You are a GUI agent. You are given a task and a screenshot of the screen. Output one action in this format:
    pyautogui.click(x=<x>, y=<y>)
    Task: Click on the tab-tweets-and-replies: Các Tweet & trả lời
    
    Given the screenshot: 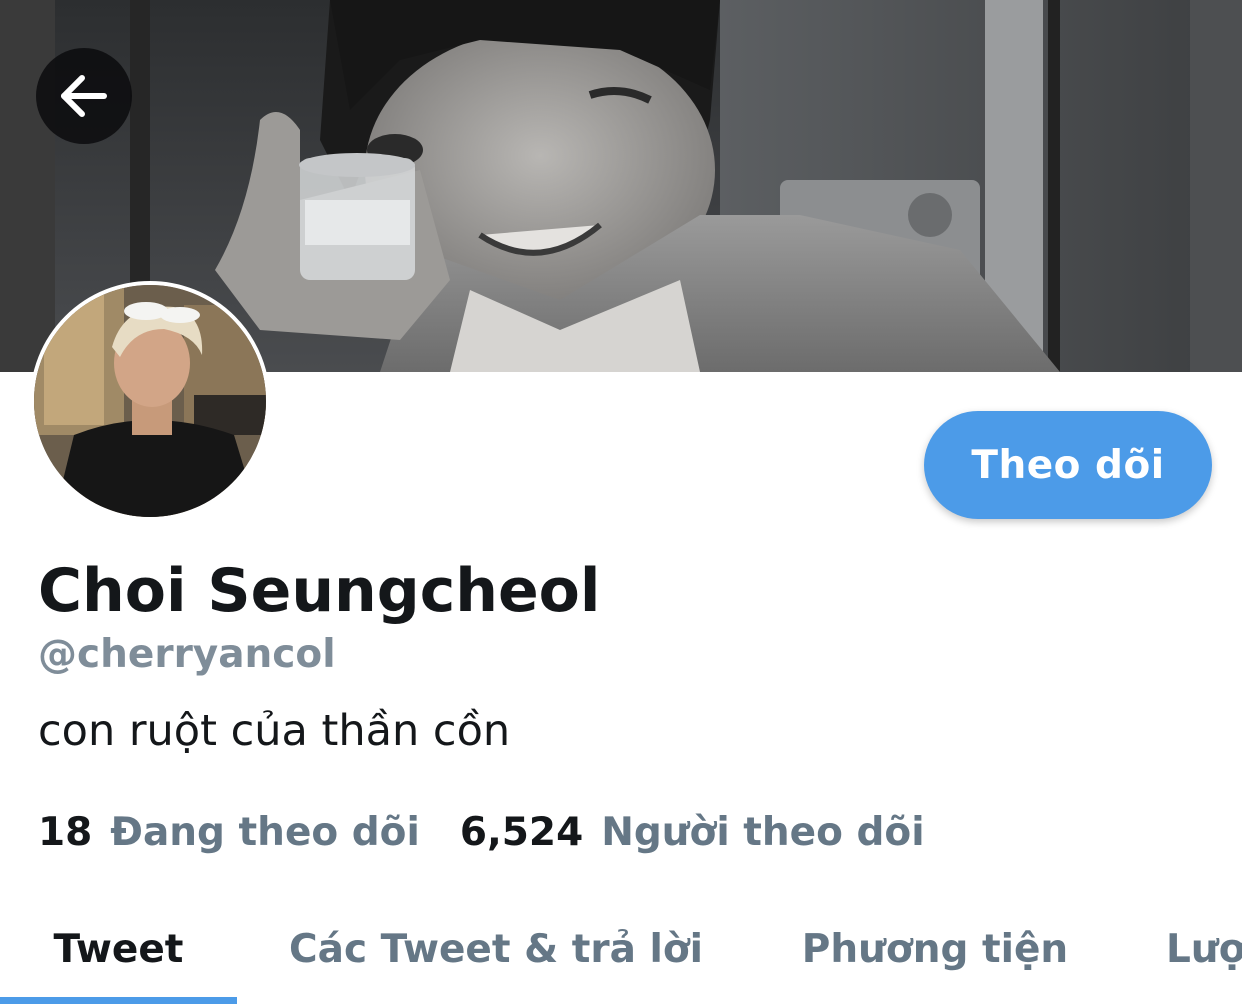 What is the action you would take?
    pyautogui.click(x=496, y=949)
    